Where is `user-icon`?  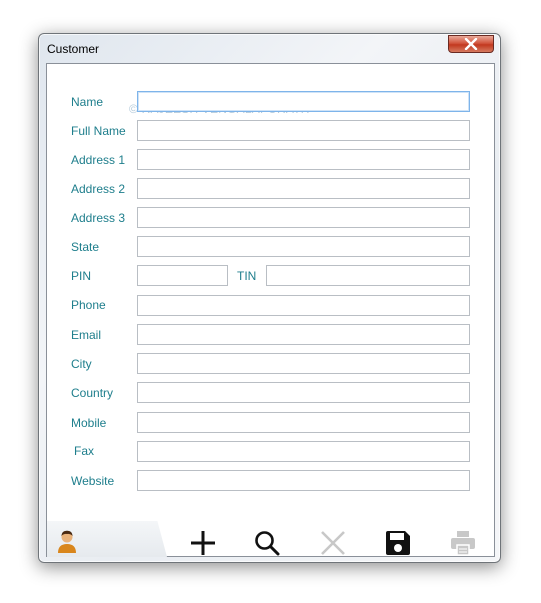 user-icon is located at coordinates (67, 541).